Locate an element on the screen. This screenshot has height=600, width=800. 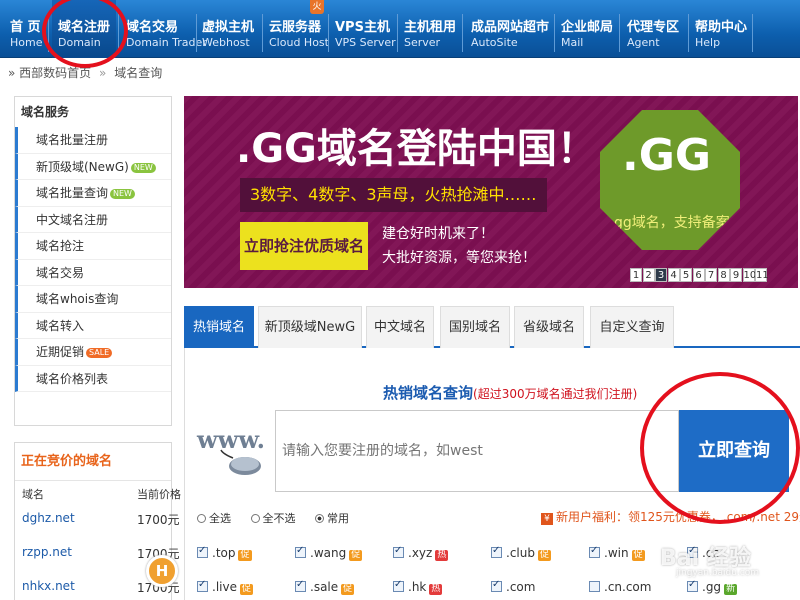
nav-server: 主机租用 Server is located at coordinates (430, 29).